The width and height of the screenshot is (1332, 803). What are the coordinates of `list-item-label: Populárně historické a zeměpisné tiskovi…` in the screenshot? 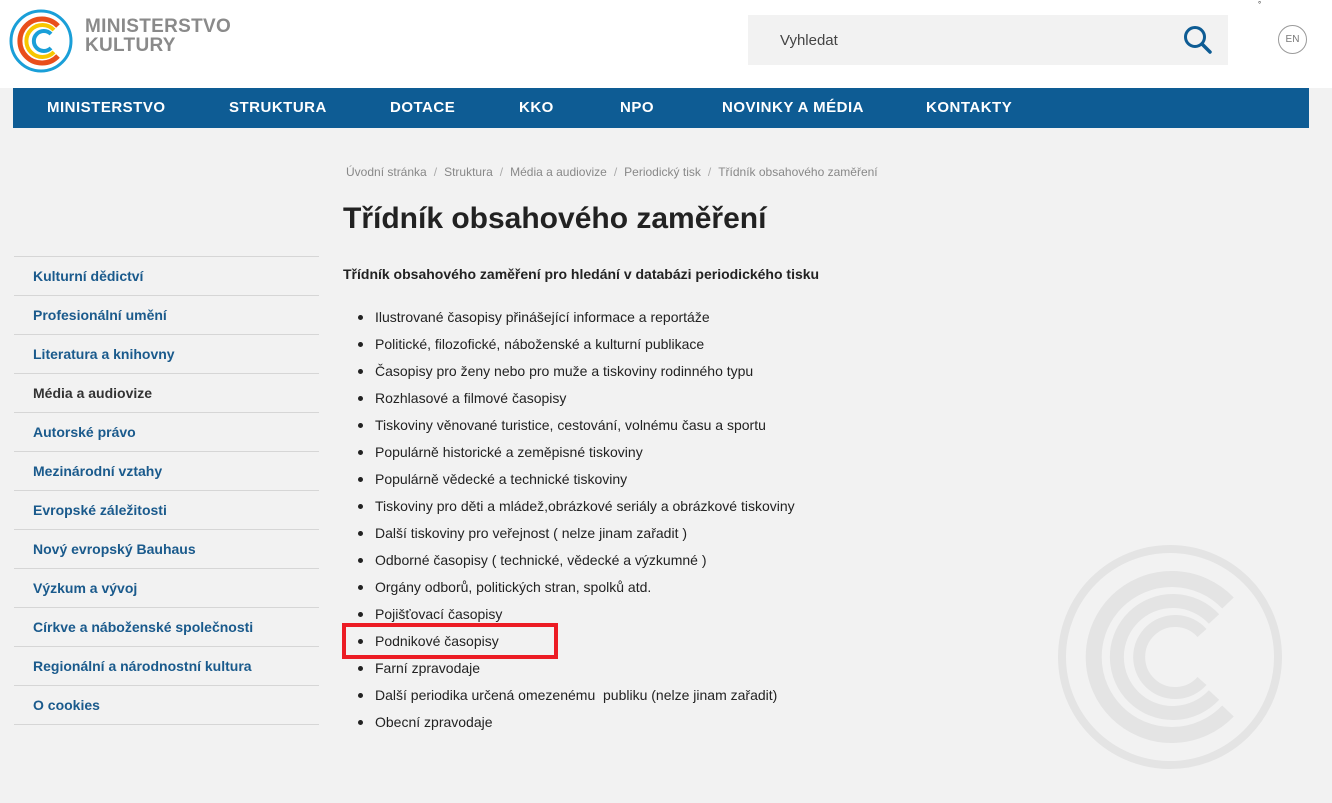 It's located at (509, 452).